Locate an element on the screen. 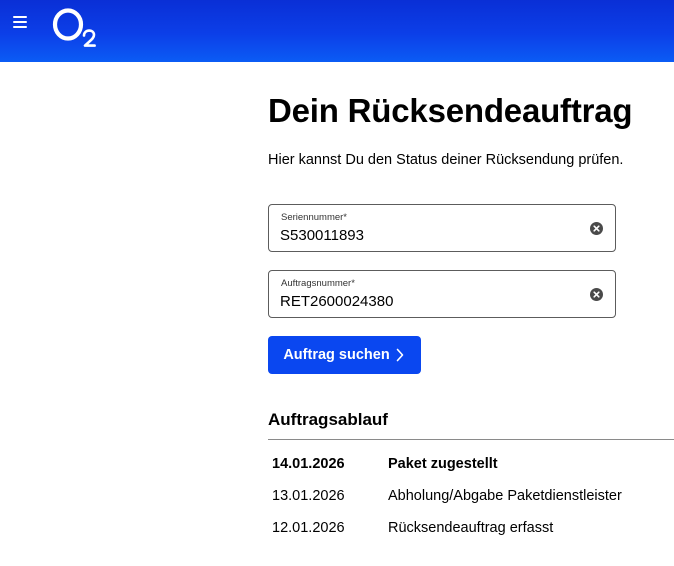 The image size is (674, 566). history-event: Abholung/Abgabe Paketdienstleister is located at coordinates (505, 496).